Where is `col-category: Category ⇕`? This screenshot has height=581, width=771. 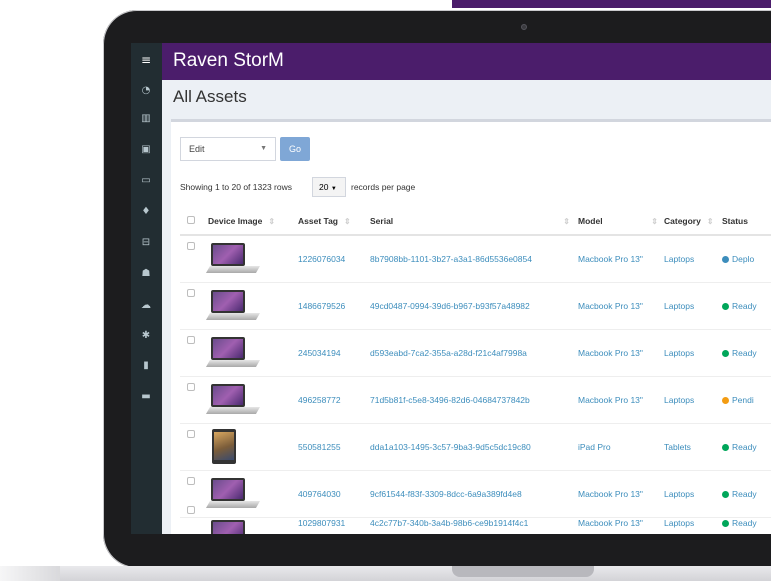 col-category: Category ⇕ is located at coordinates (693, 221).